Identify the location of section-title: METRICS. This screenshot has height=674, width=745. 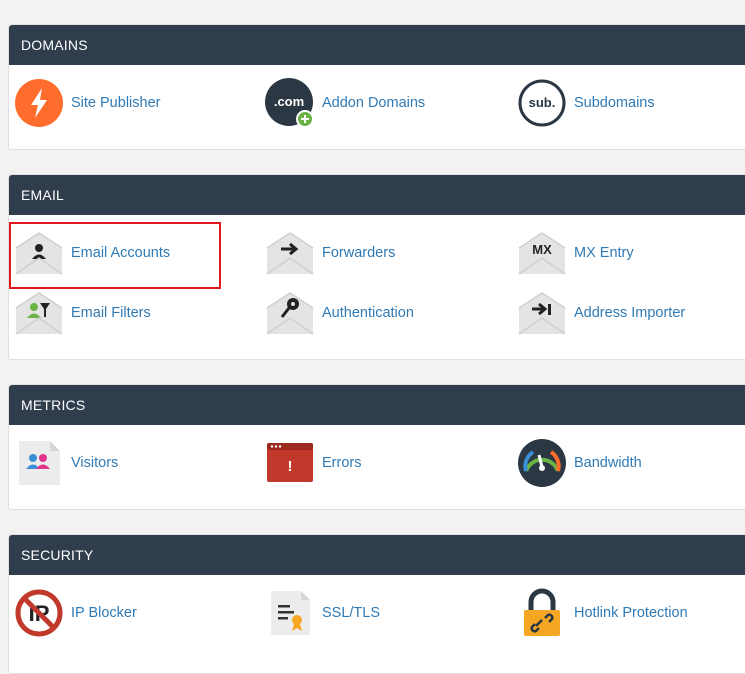
(377, 405).